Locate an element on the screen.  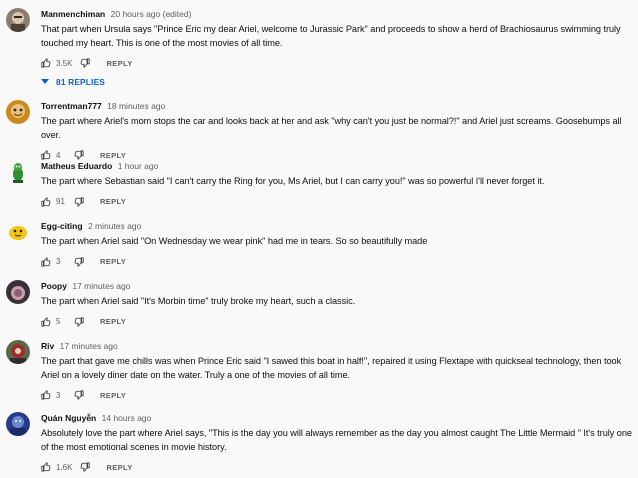
caret-down-icon is located at coordinates (48, 82).